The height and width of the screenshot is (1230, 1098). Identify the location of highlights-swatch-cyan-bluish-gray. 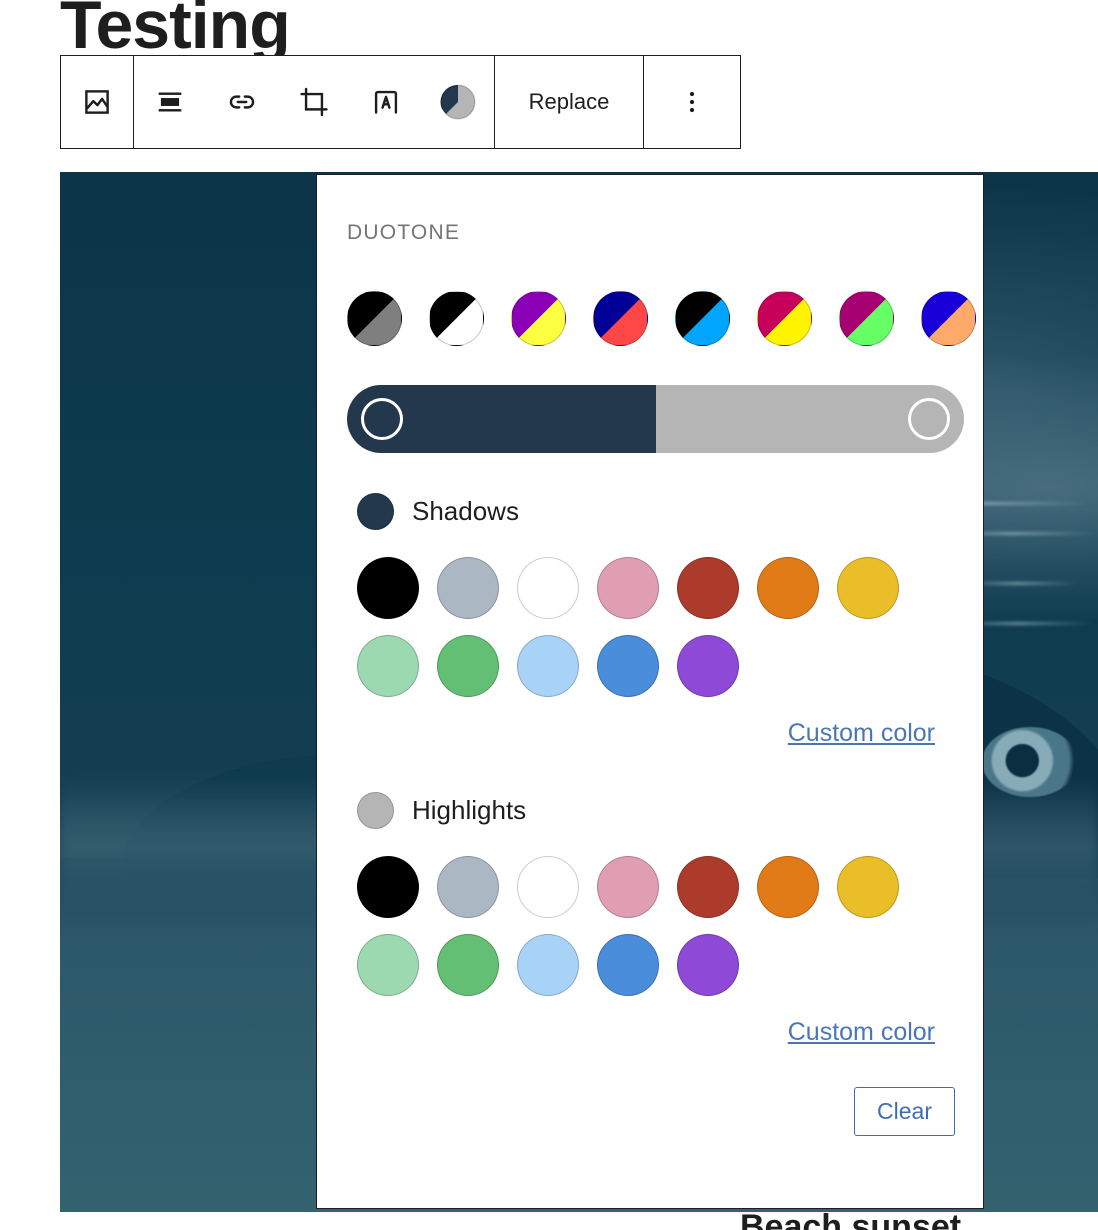
(468, 887).